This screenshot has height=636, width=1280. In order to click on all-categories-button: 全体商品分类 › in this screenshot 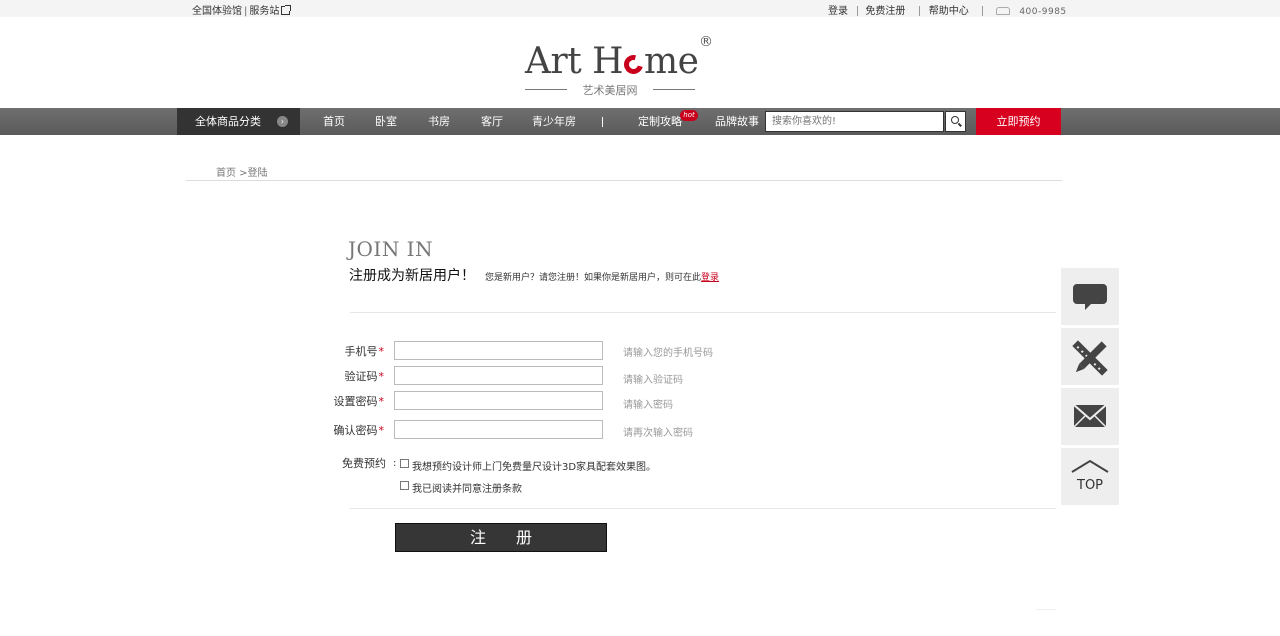, I will do `click(238, 121)`.